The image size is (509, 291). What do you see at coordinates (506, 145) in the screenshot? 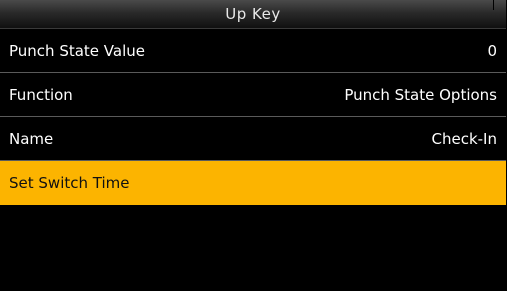
I see `screen-border` at bounding box center [506, 145].